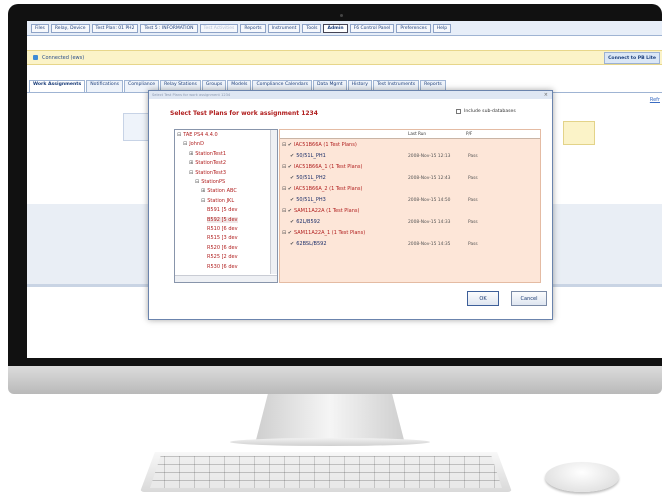 This screenshot has width=662, height=500. I want to click on tree-node-label: R515 [3 dev, so click(222, 238).